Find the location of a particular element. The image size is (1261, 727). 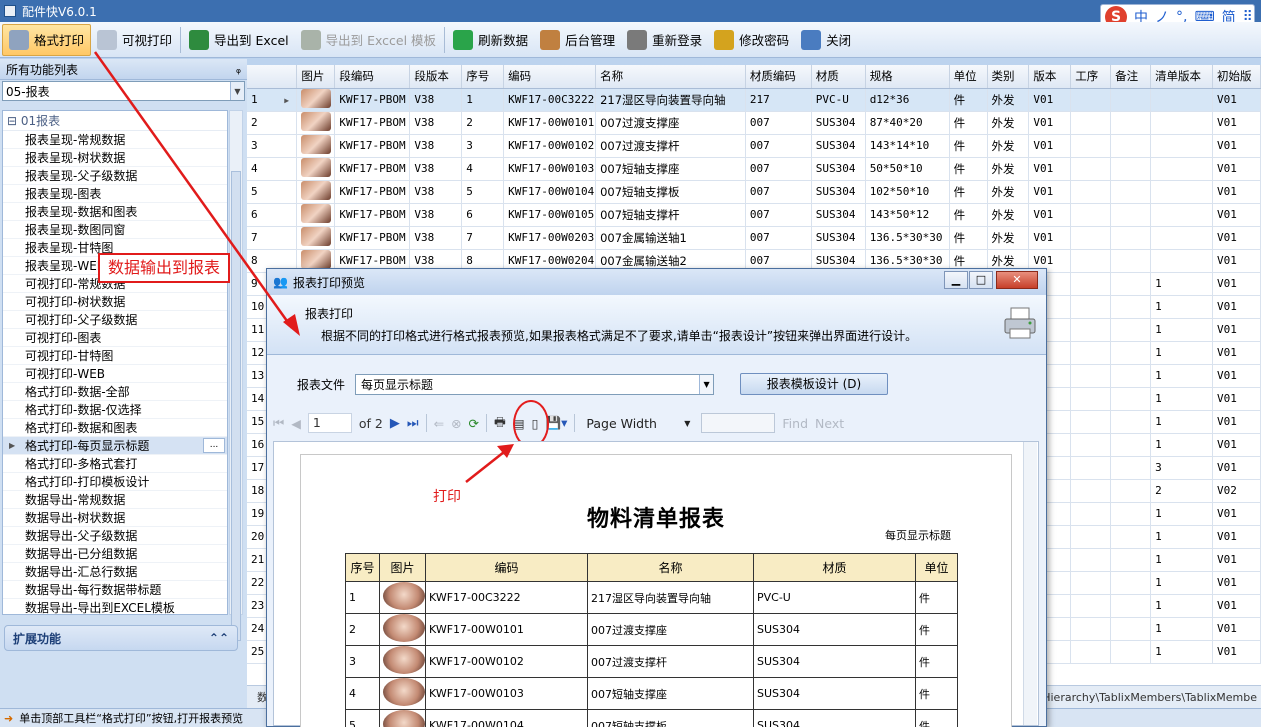

tree-item: 格式打印-数据-全部 is located at coordinates (115, 392).